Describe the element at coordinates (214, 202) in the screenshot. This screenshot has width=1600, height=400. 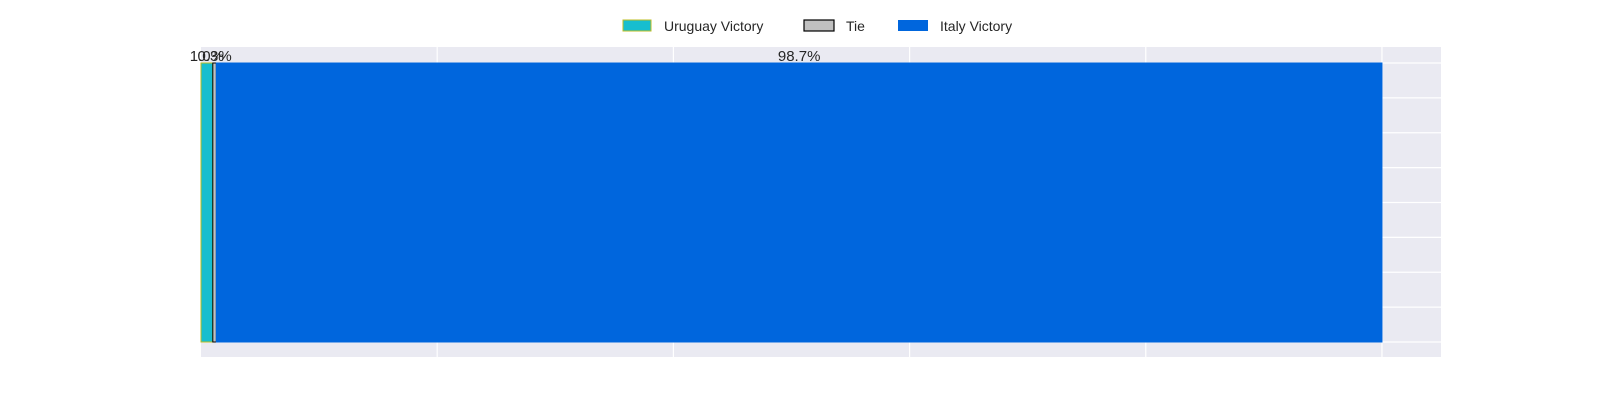
I see `bar-tie` at that location.